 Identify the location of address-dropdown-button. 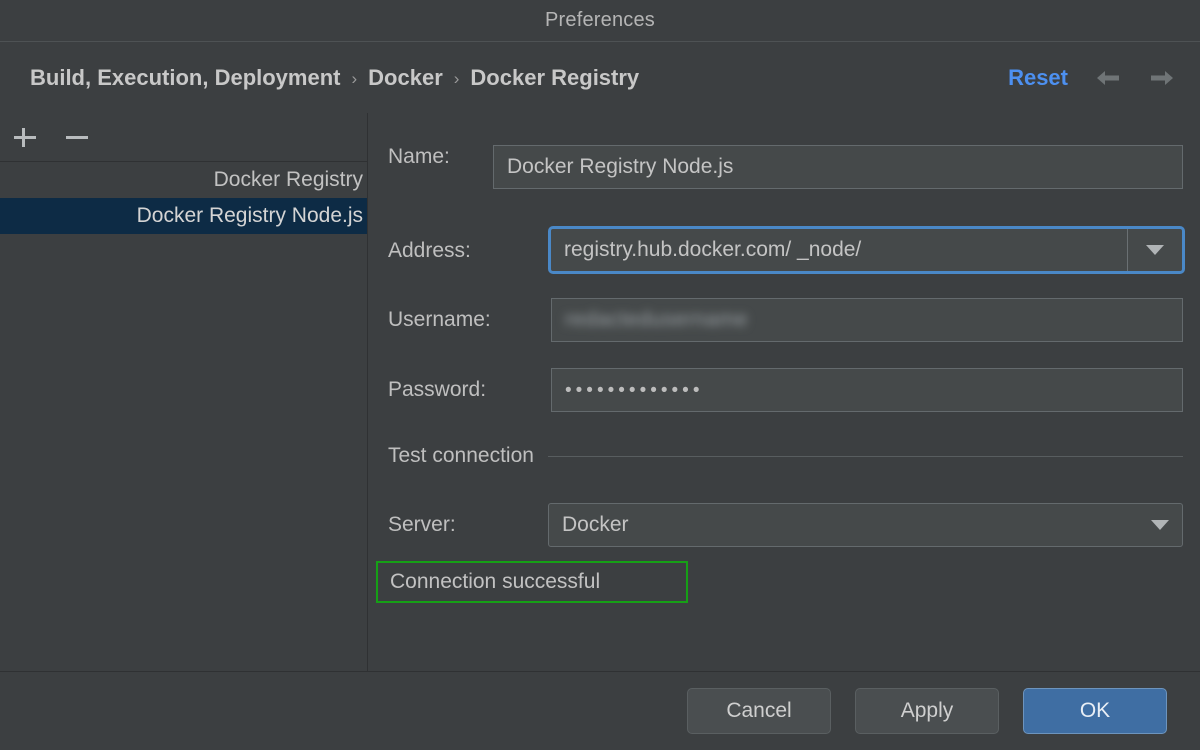
(1155, 250).